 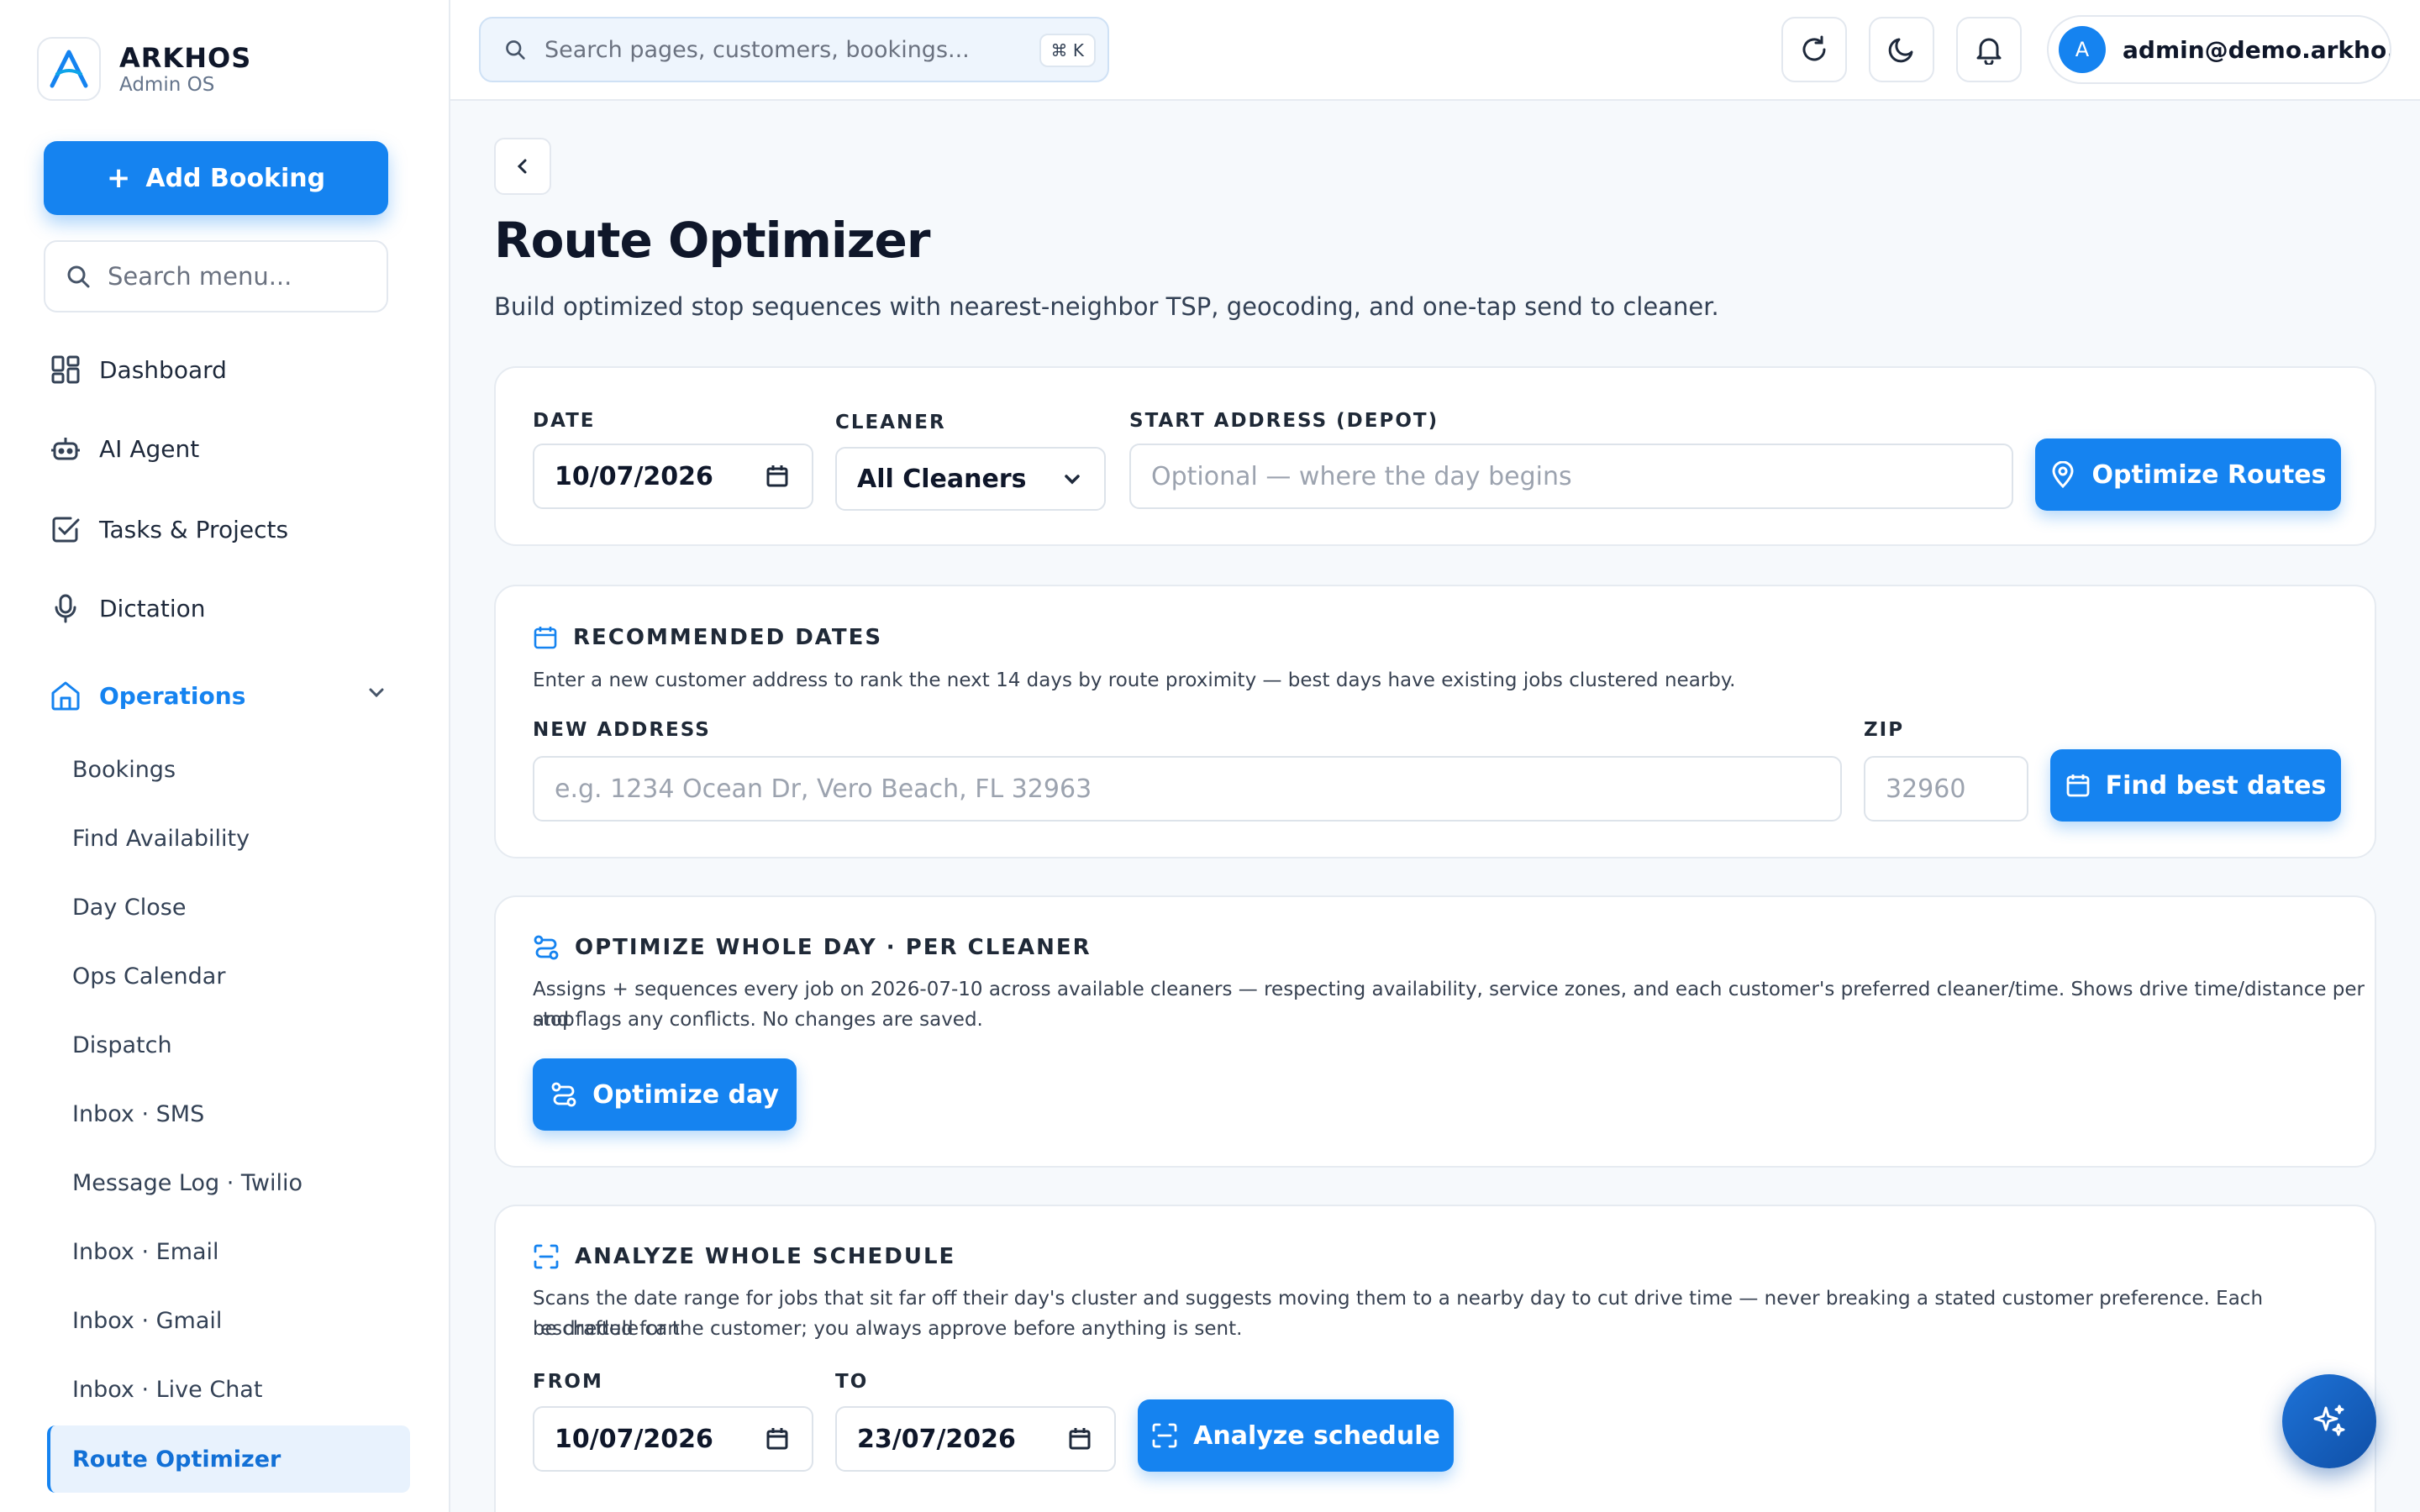 I want to click on to-label: TO, so click(x=852, y=1382).